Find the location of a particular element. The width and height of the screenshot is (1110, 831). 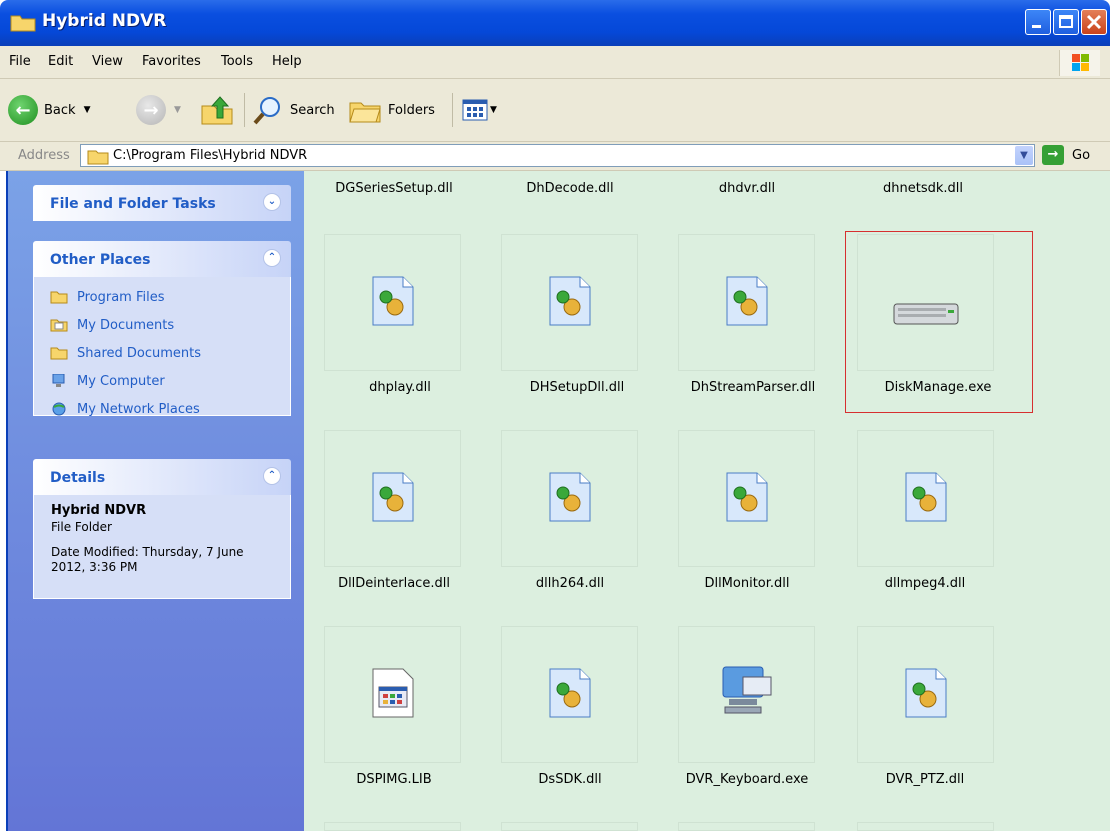

up-folder-icon is located at coordinates (217, 110).